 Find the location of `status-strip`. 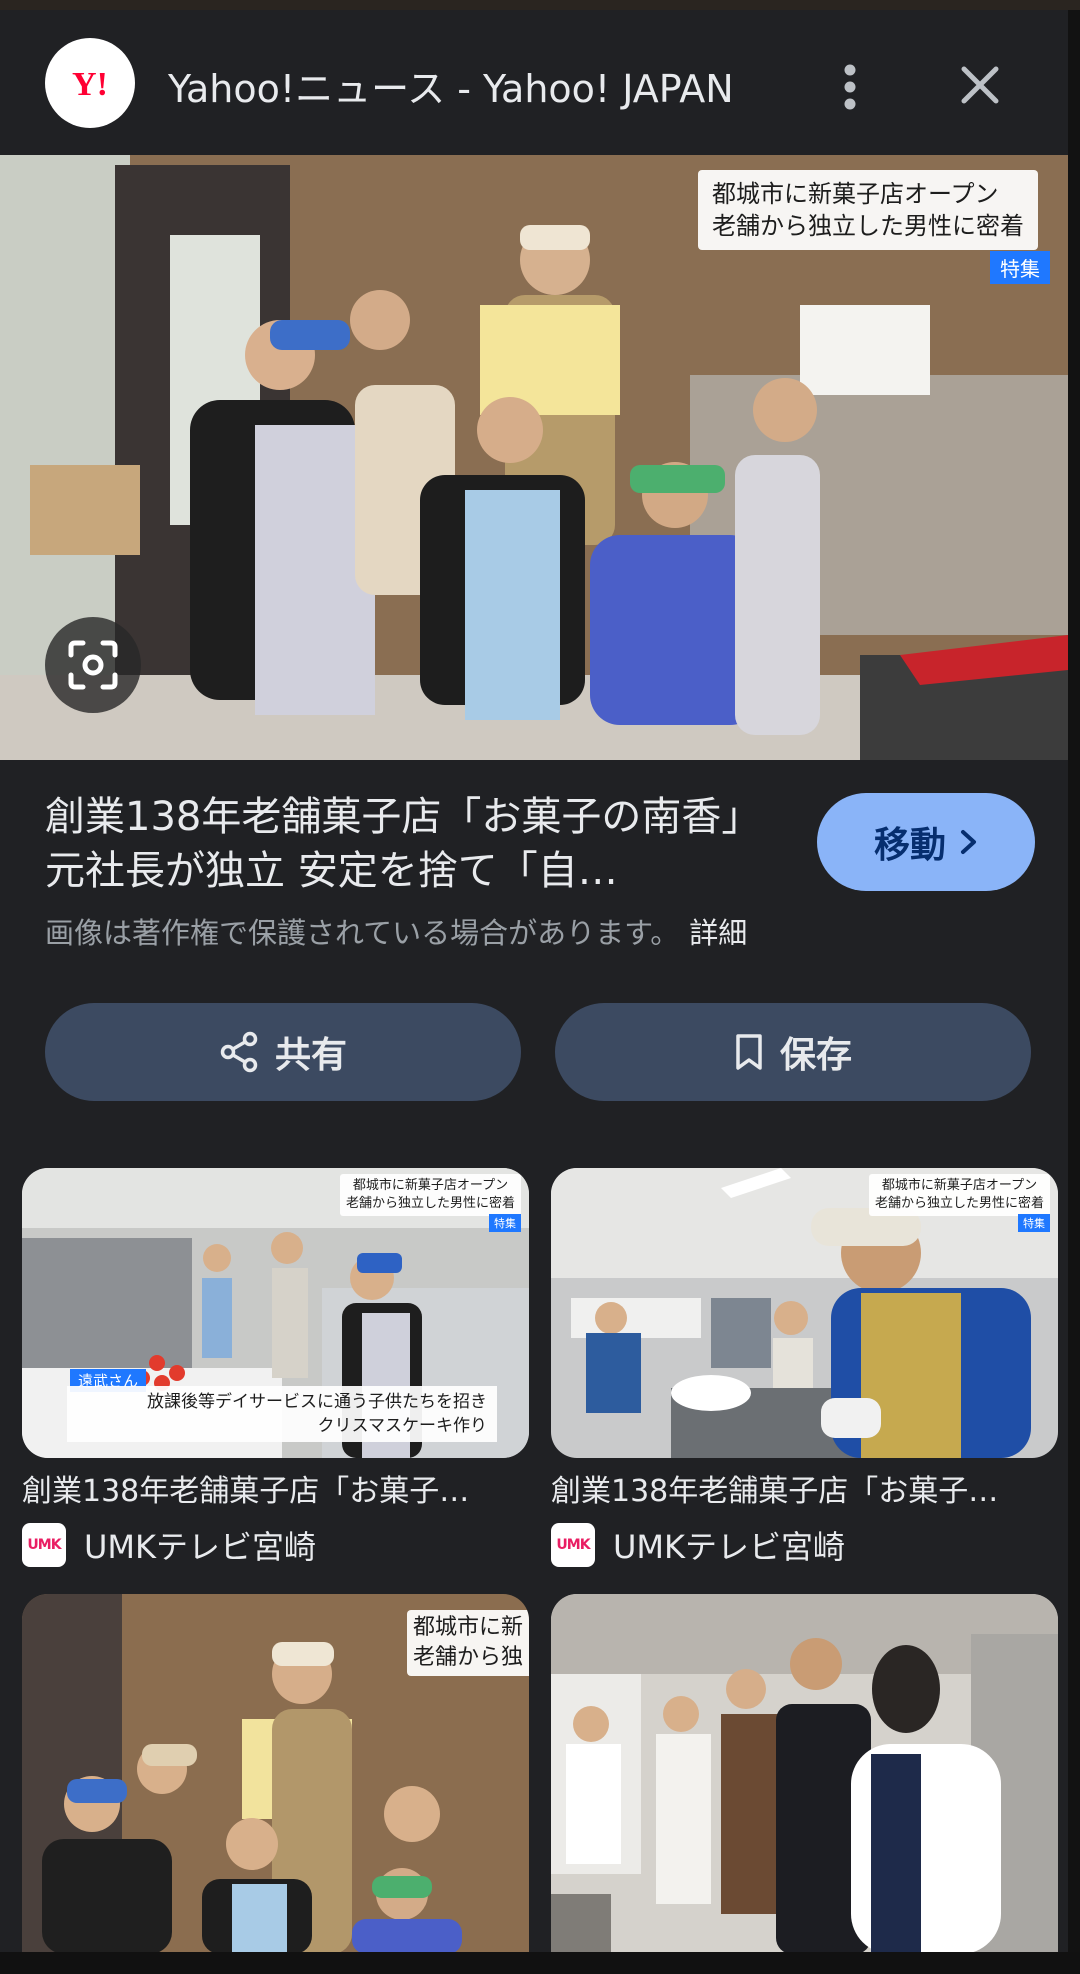

status-strip is located at coordinates (540, 5).